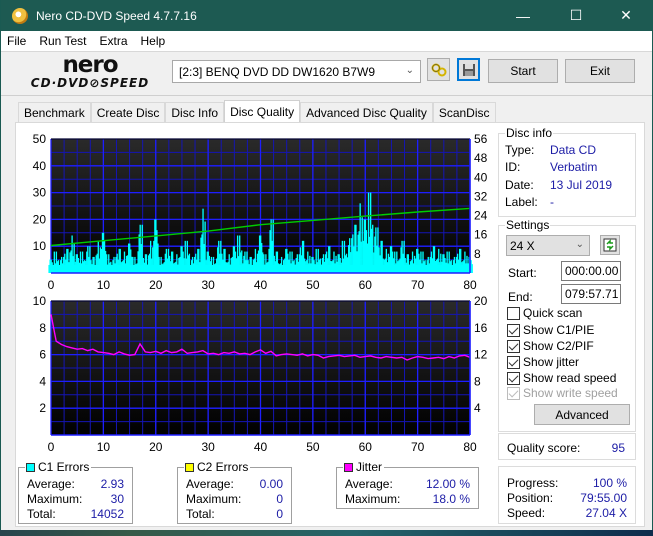 The image size is (653, 536). I want to click on start-button: Start, so click(523, 71).